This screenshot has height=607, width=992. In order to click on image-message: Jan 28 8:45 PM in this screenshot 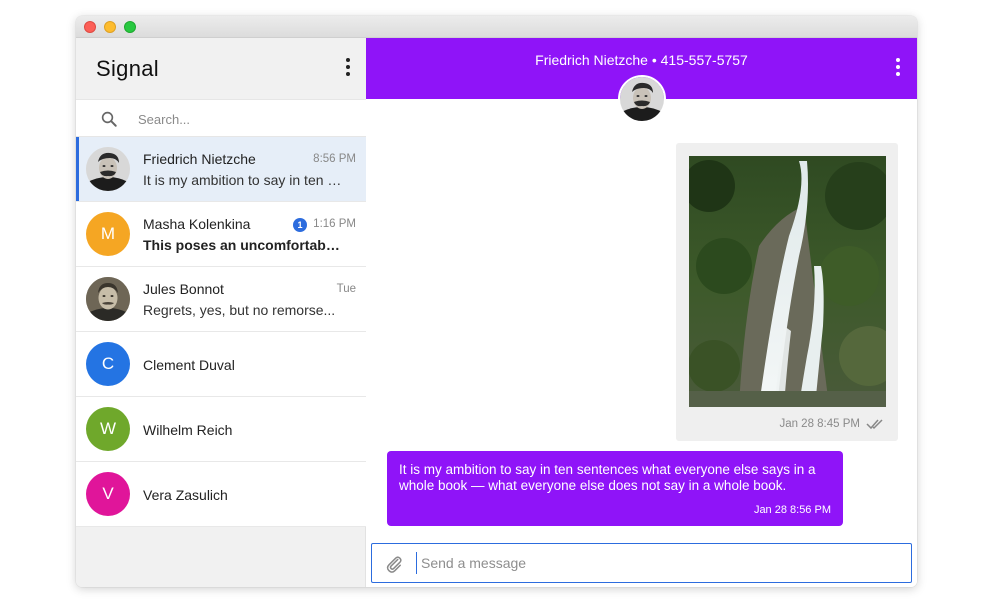, I will do `click(787, 292)`.